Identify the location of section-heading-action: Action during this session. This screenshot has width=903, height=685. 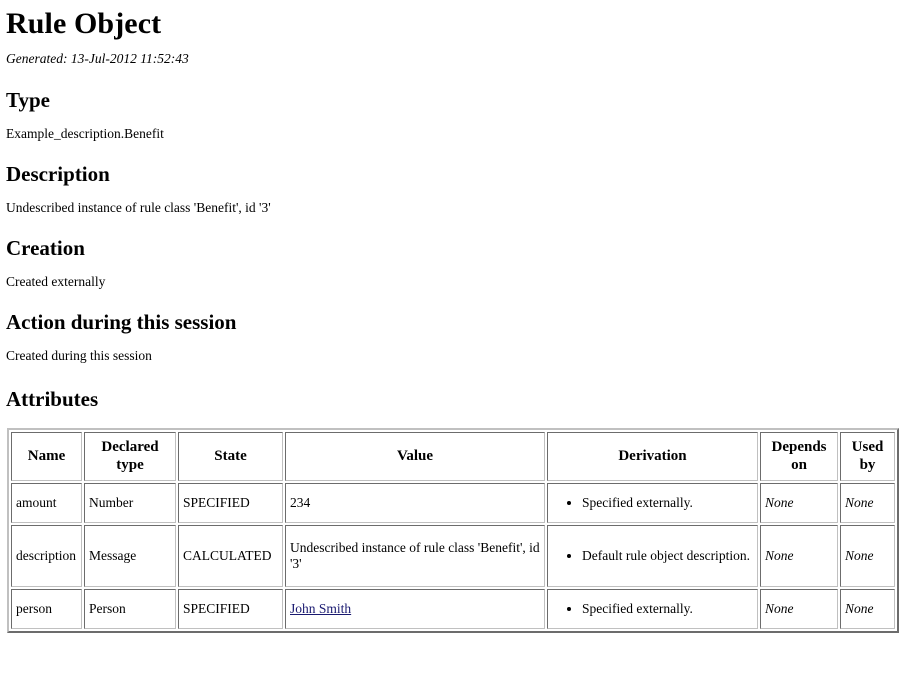
(121, 322).